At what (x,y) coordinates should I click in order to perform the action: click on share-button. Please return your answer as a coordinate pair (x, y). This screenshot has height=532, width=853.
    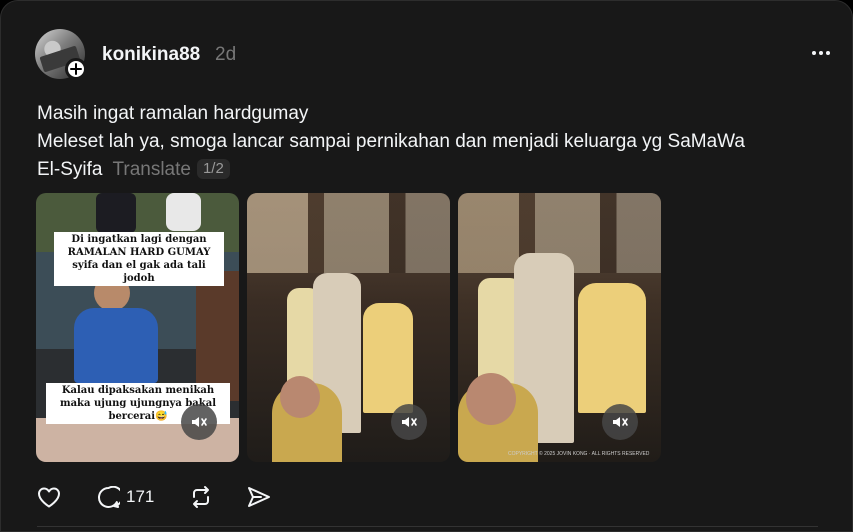
    Looking at the image, I should click on (259, 497).